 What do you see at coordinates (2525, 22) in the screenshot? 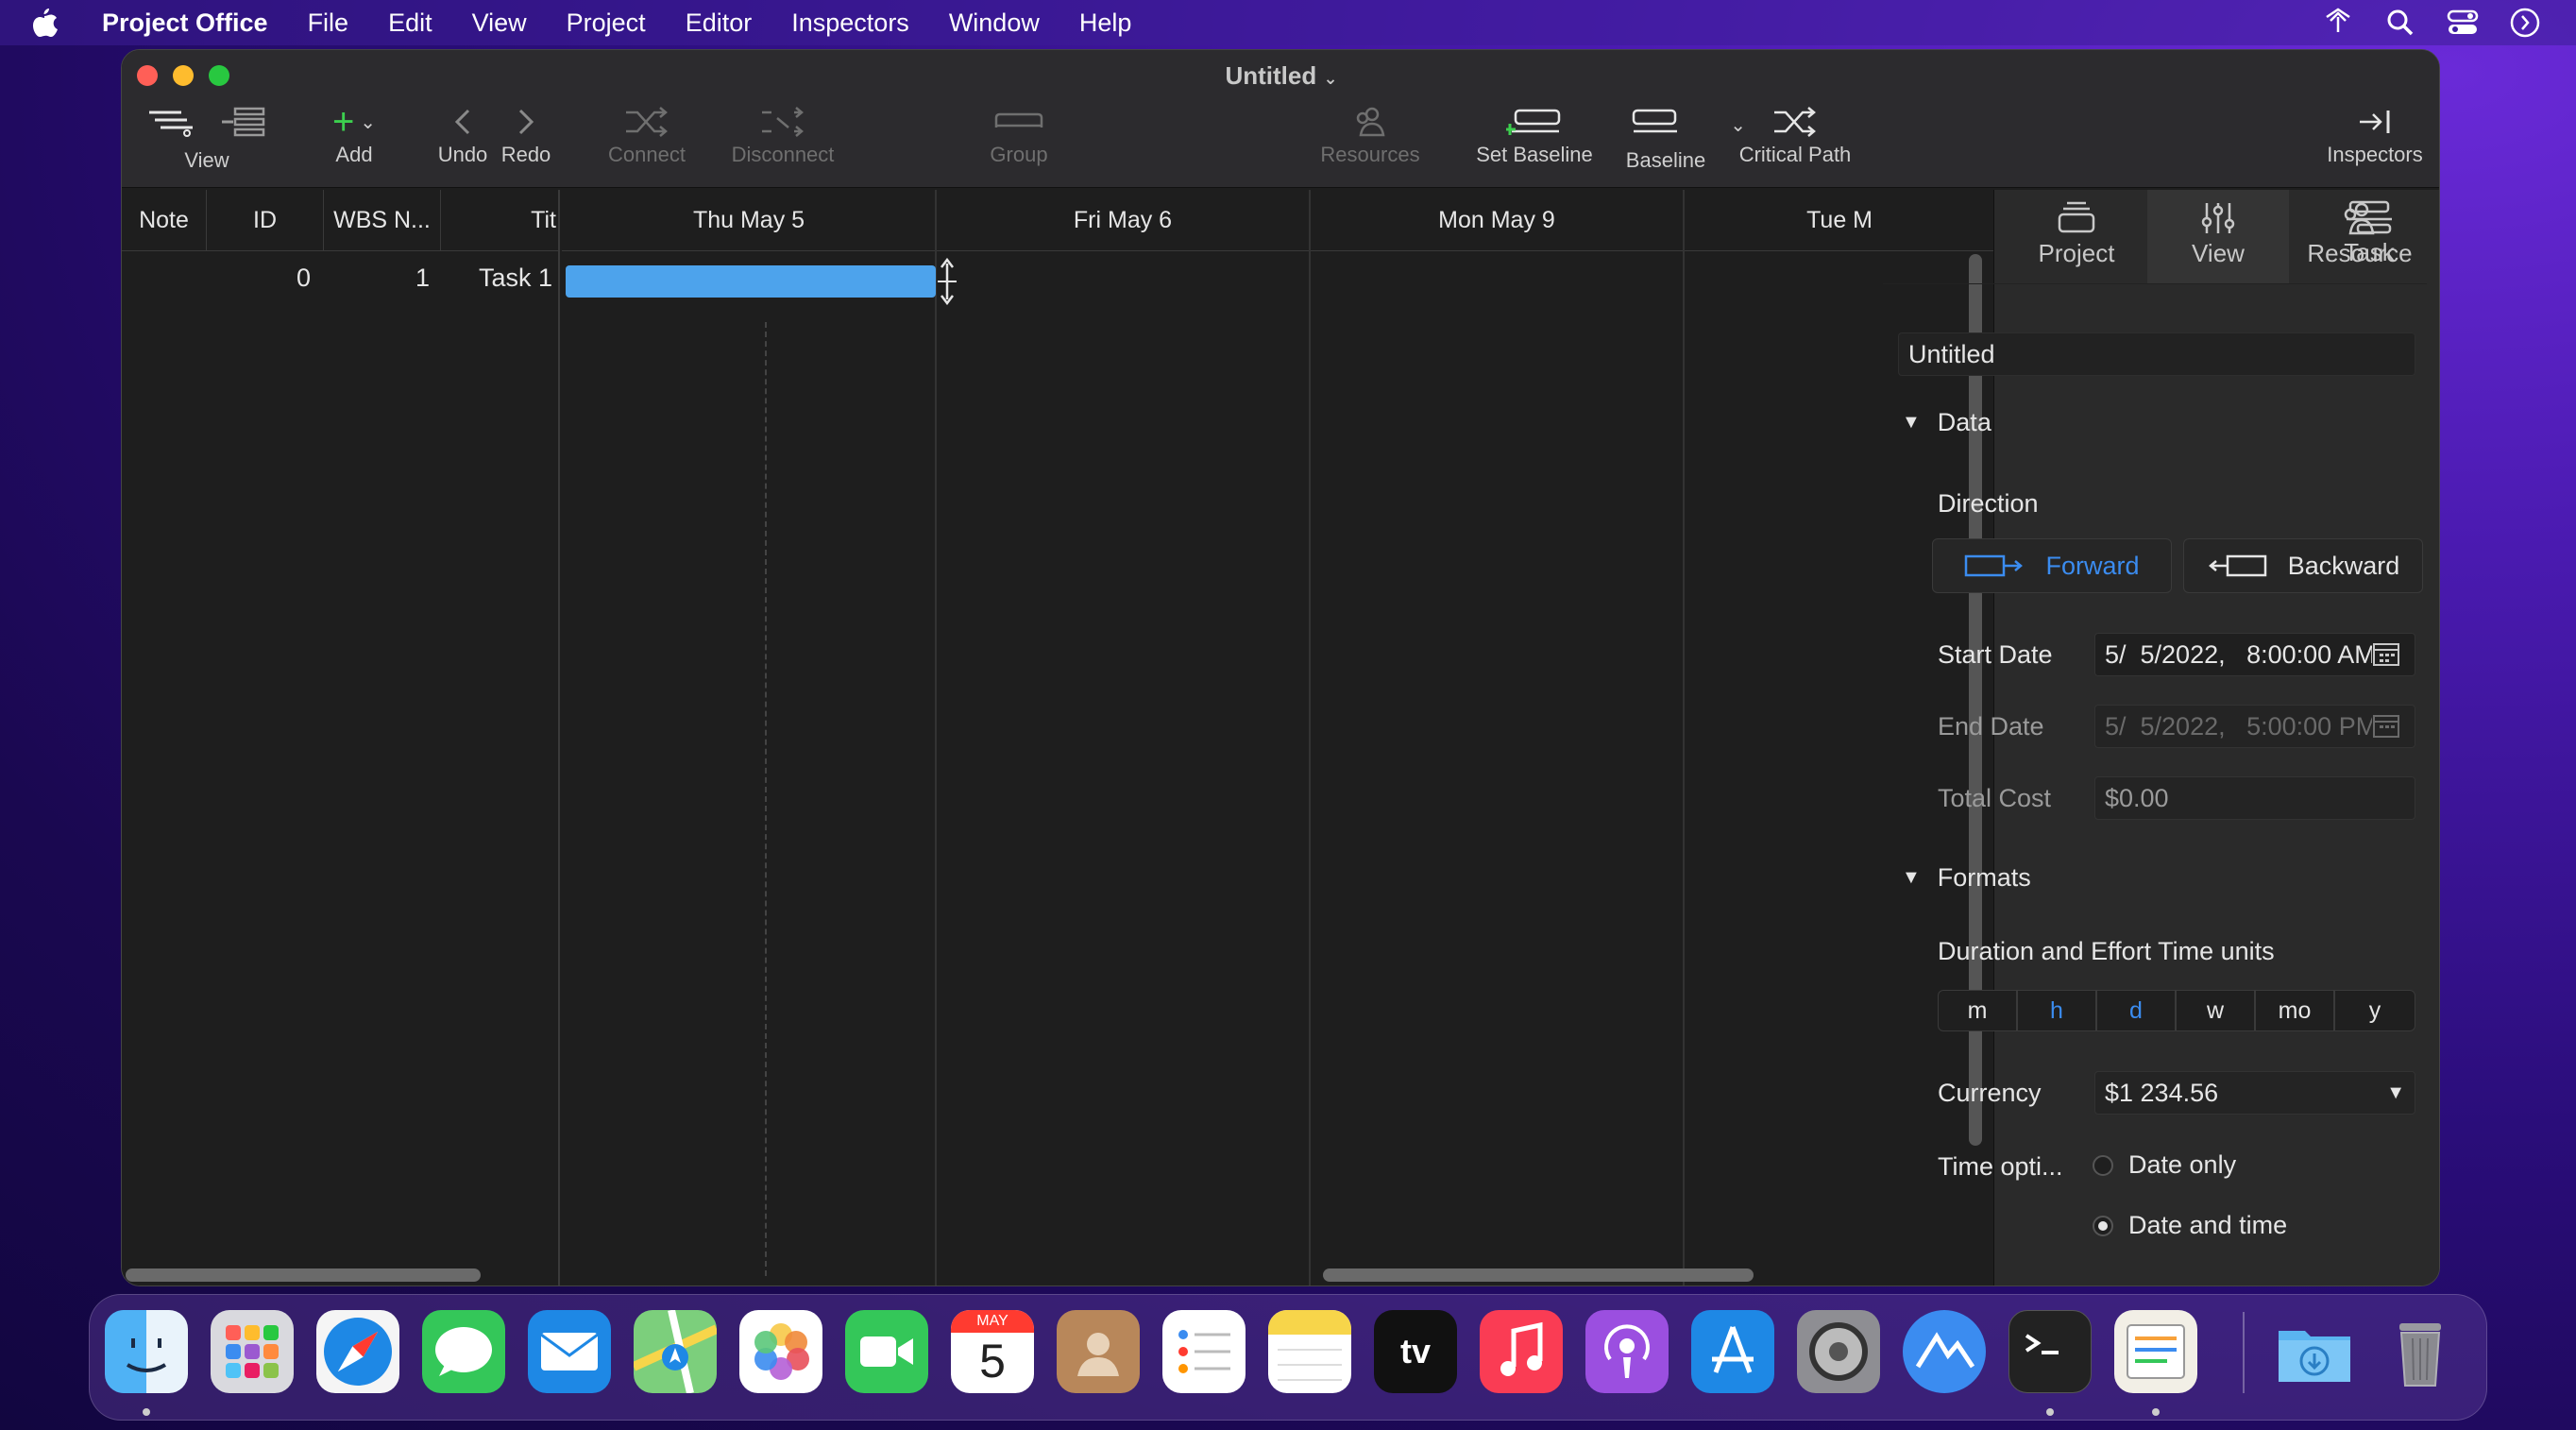
I see `siri-icon` at bounding box center [2525, 22].